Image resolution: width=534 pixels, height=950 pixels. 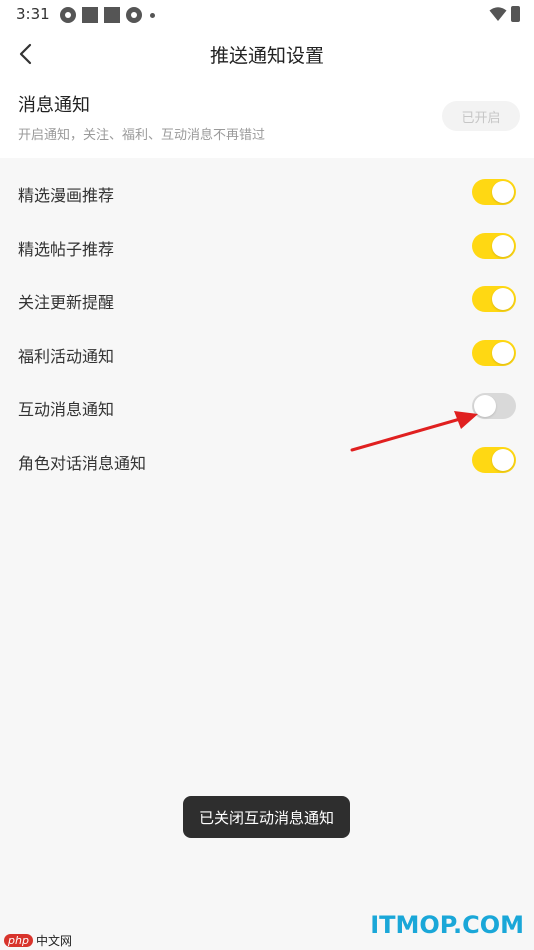 What do you see at coordinates (18, 940) in the screenshot?
I see `php-logo: php` at bounding box center [18, 940].